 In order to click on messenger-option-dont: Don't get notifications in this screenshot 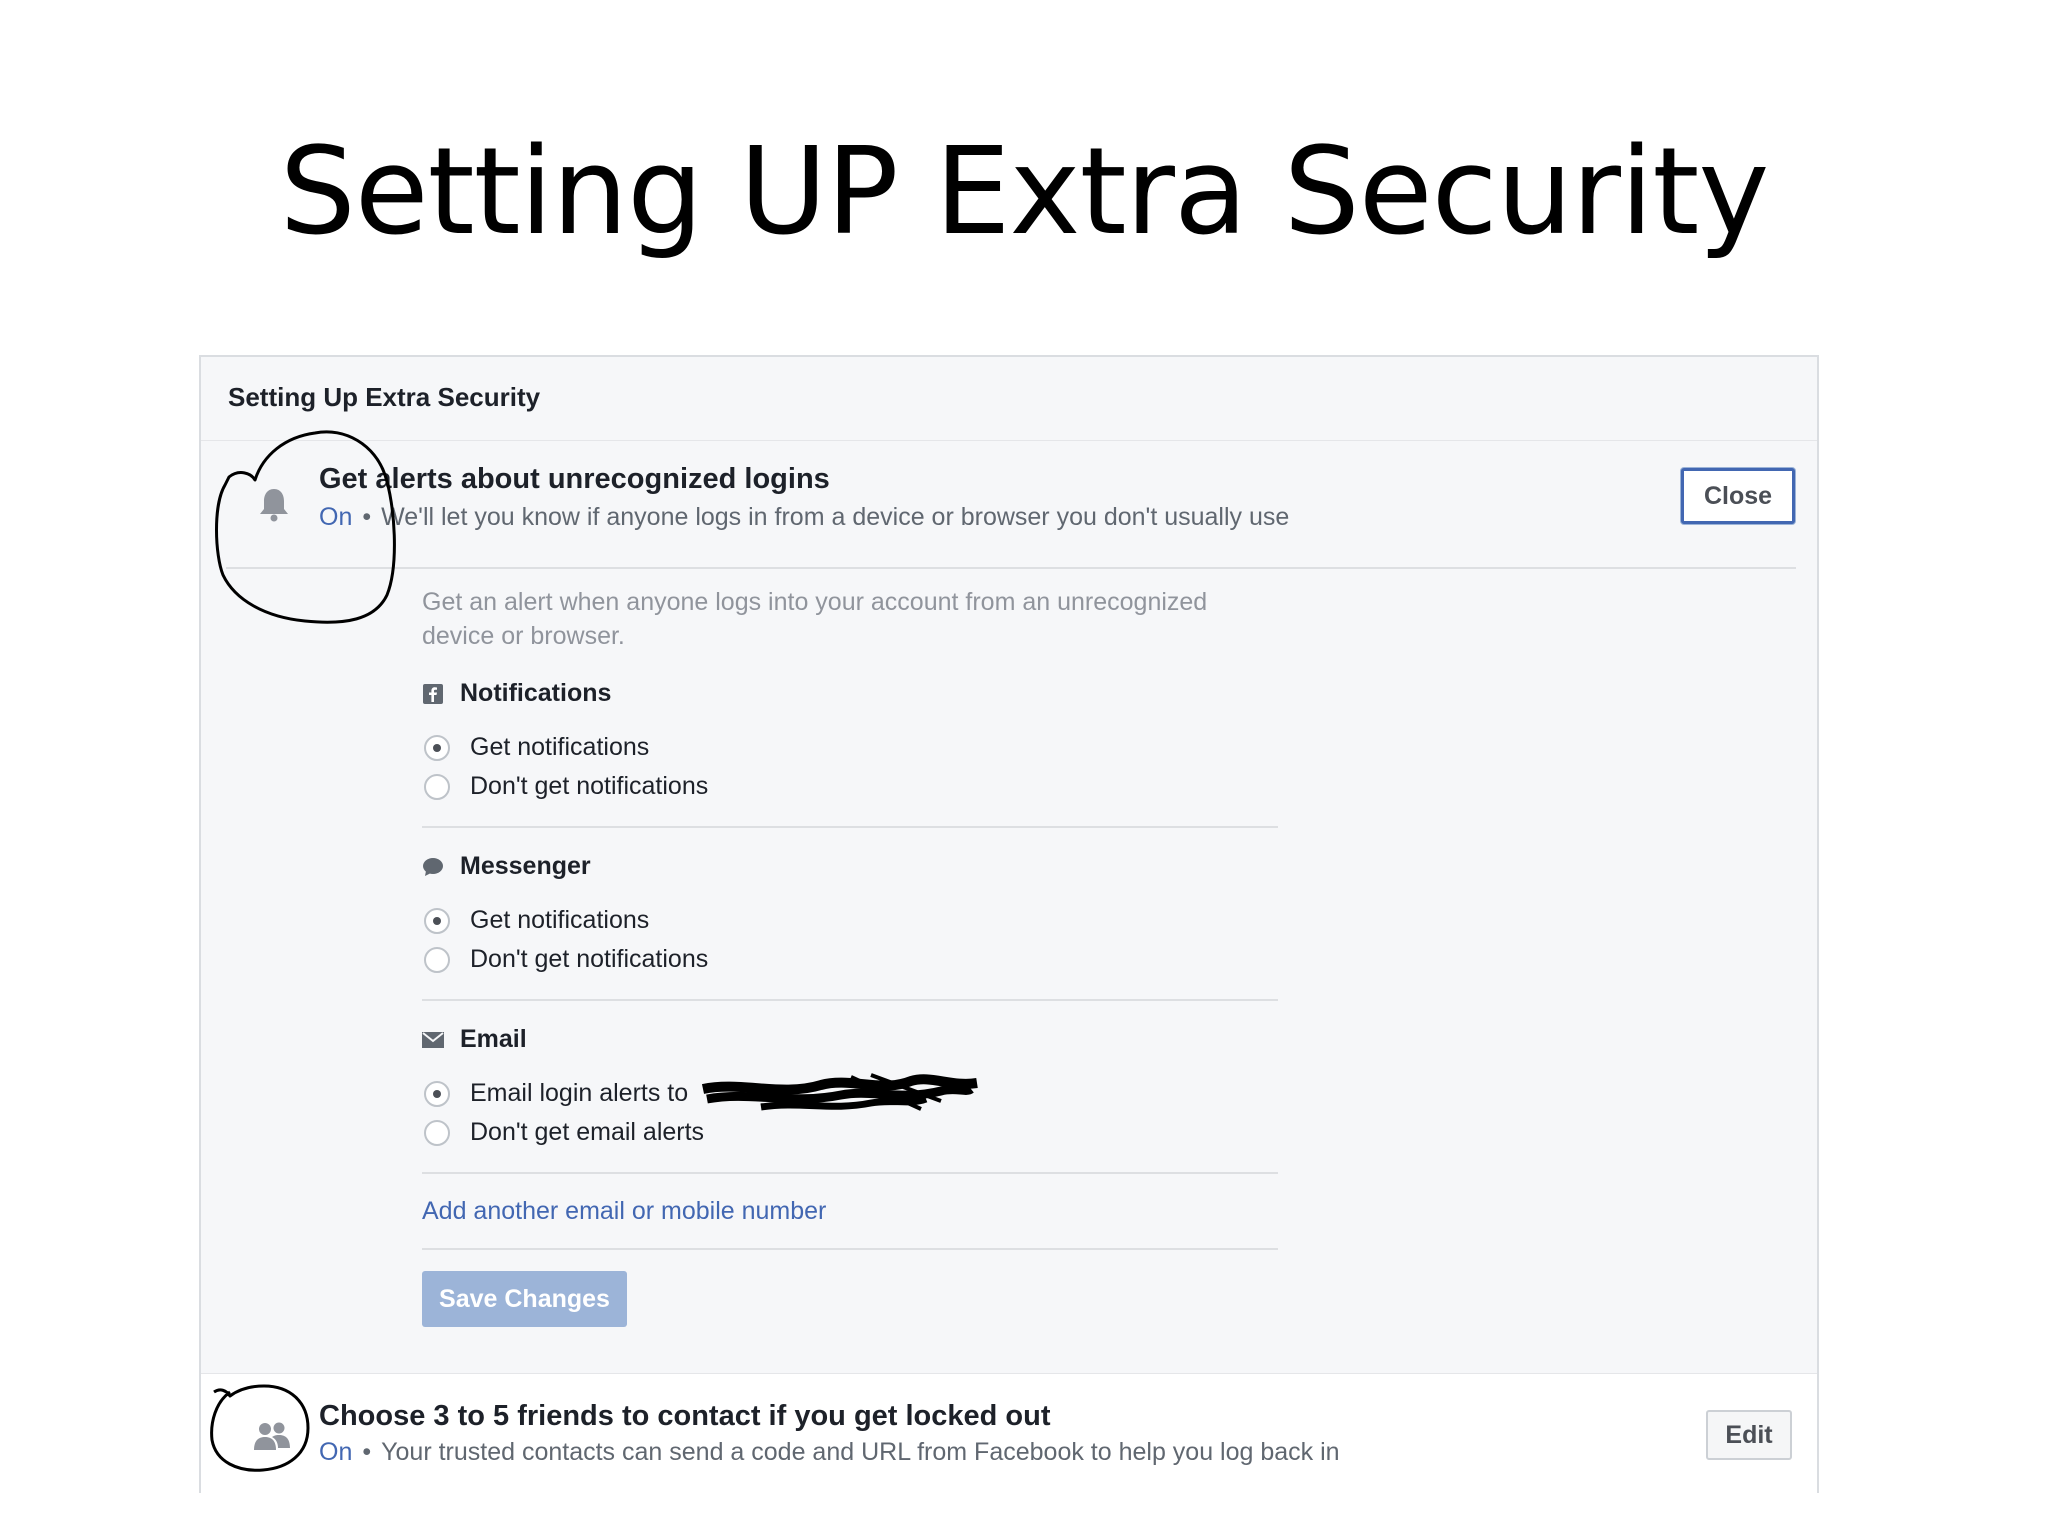, I will do `click(566, 959)`.